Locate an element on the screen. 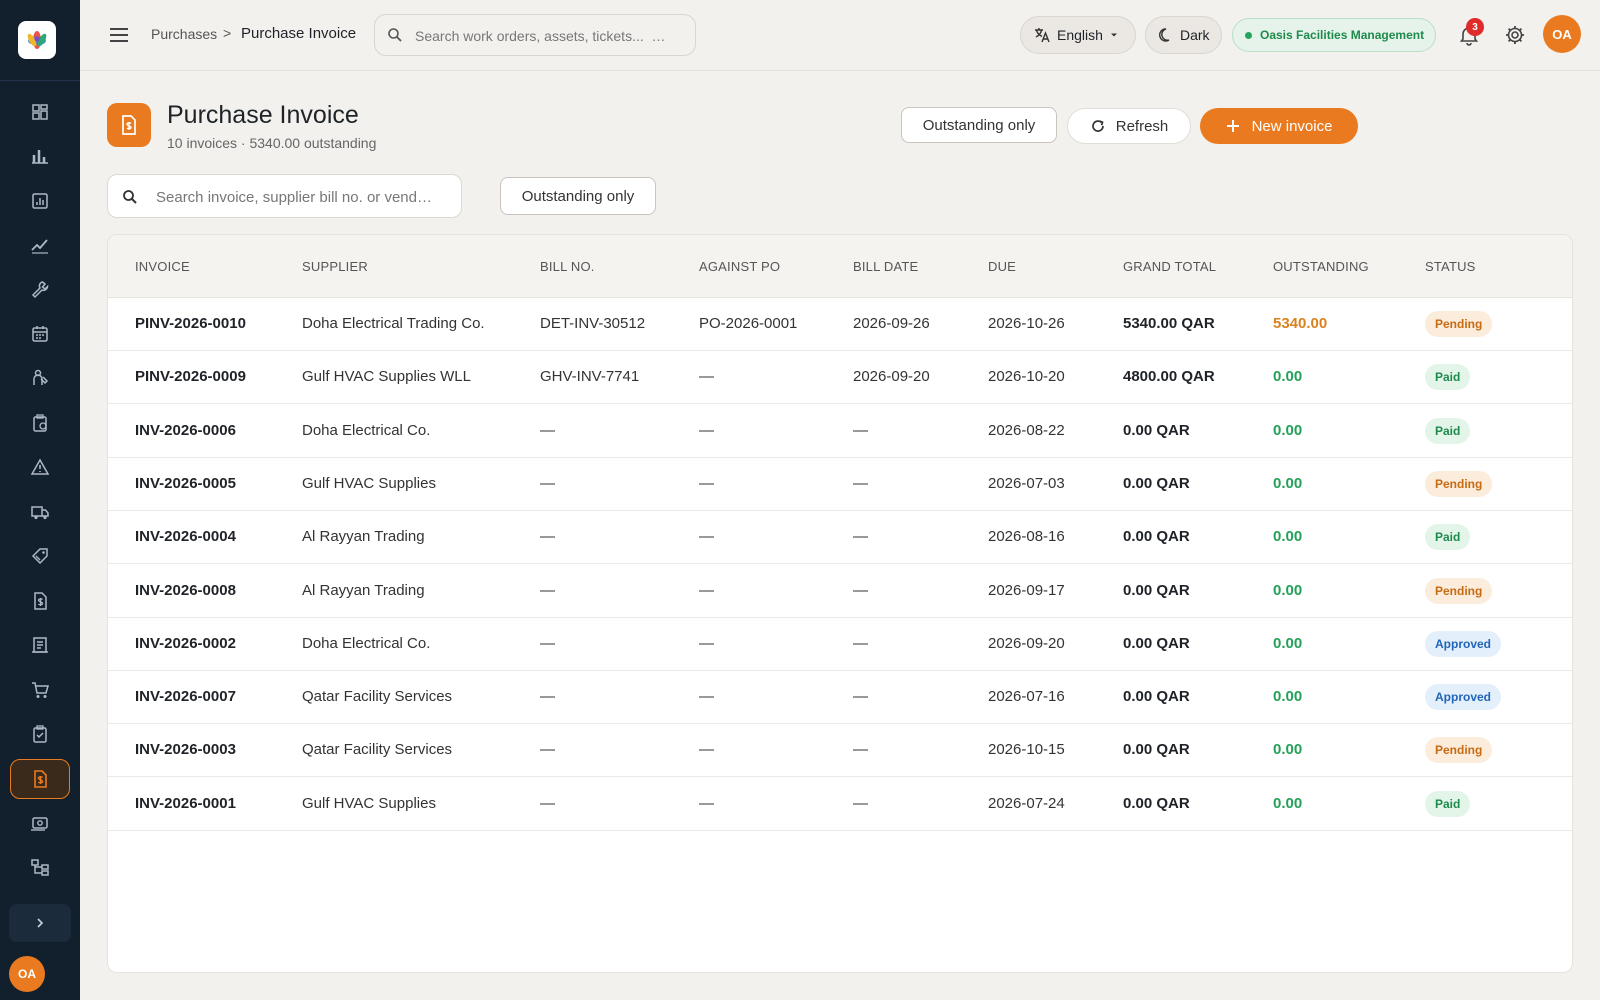  status-badge: Pending is located at coordinates (1459, 483).